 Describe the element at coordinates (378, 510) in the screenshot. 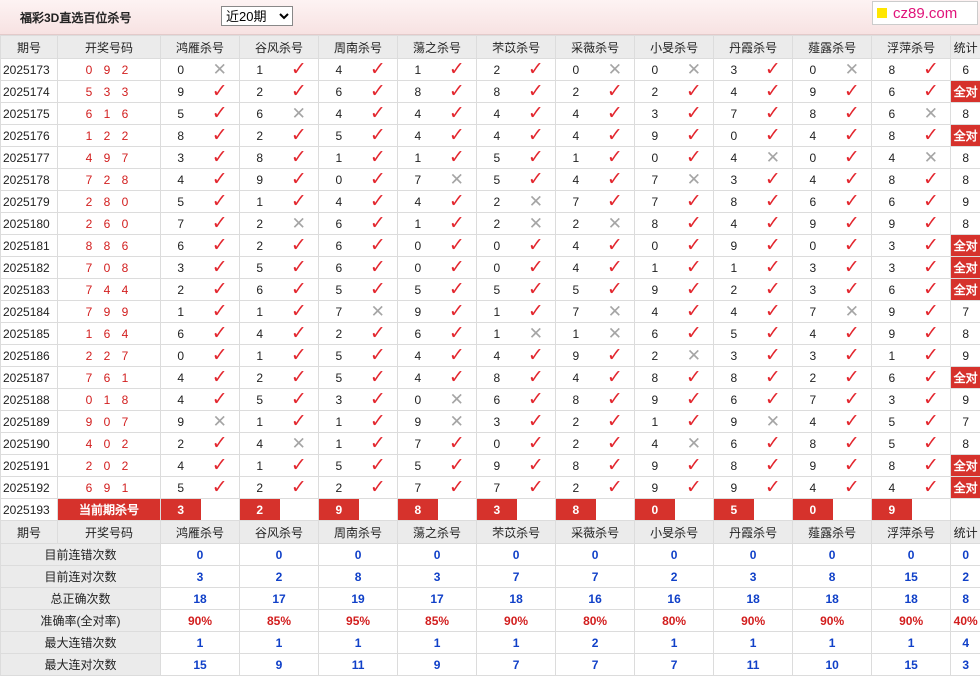

I see `empty-cell` at that location.